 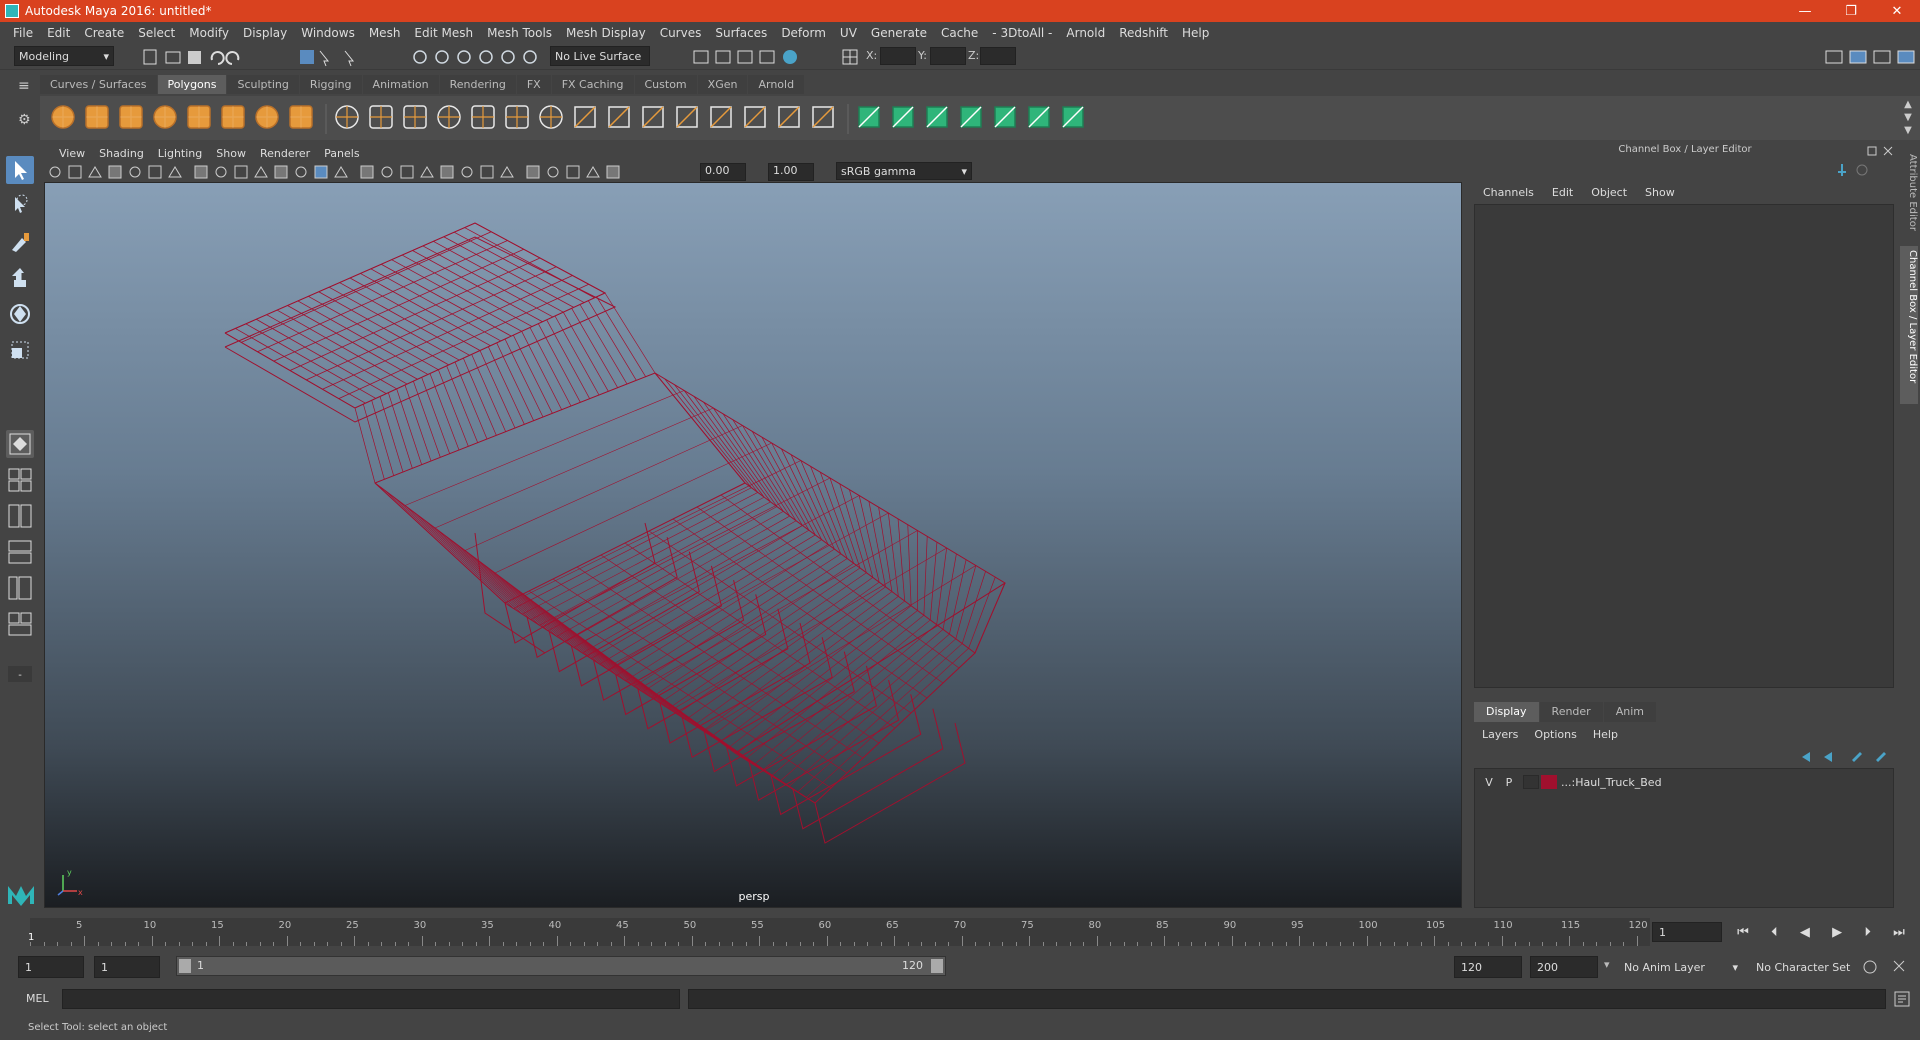 I want to click on play-forwards-icon: ▶, so click(x=1837, y=932).